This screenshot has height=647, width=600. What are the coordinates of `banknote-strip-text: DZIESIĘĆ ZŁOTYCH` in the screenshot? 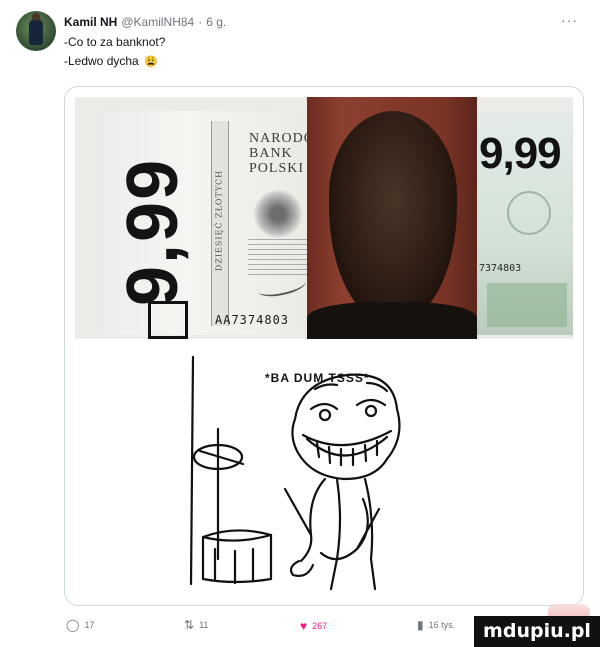 It's located at (219, 220).